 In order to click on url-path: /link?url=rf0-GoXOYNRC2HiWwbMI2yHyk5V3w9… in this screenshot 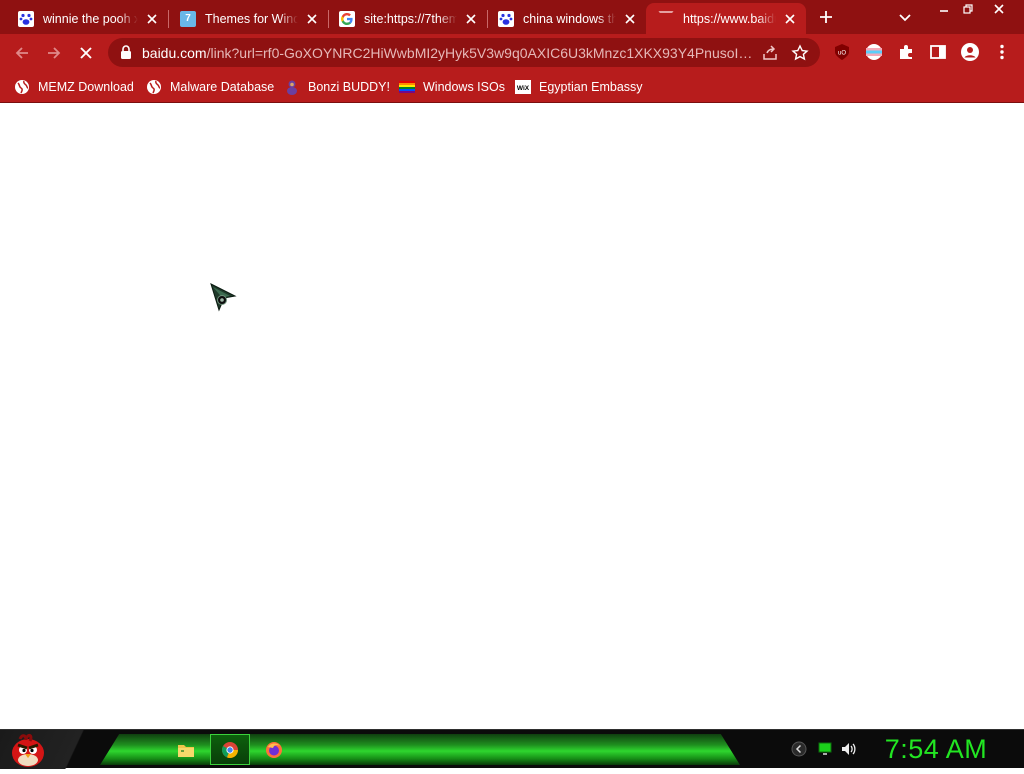, I will do `click(480, 53)`.